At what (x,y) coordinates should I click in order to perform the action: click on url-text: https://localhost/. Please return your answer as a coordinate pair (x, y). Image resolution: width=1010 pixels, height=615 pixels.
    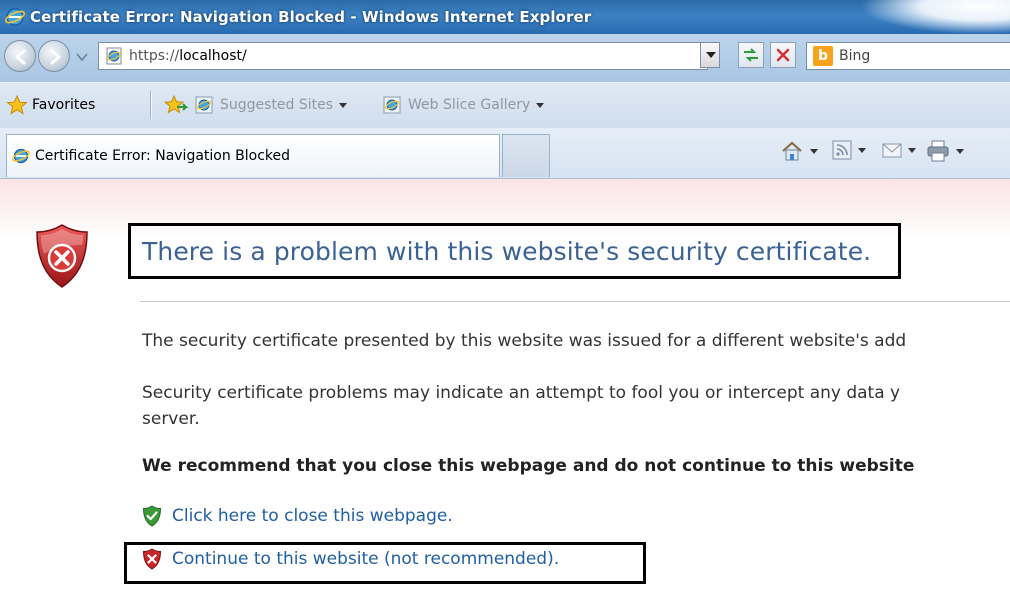
    Looking at the image, I should click on (188, 56).